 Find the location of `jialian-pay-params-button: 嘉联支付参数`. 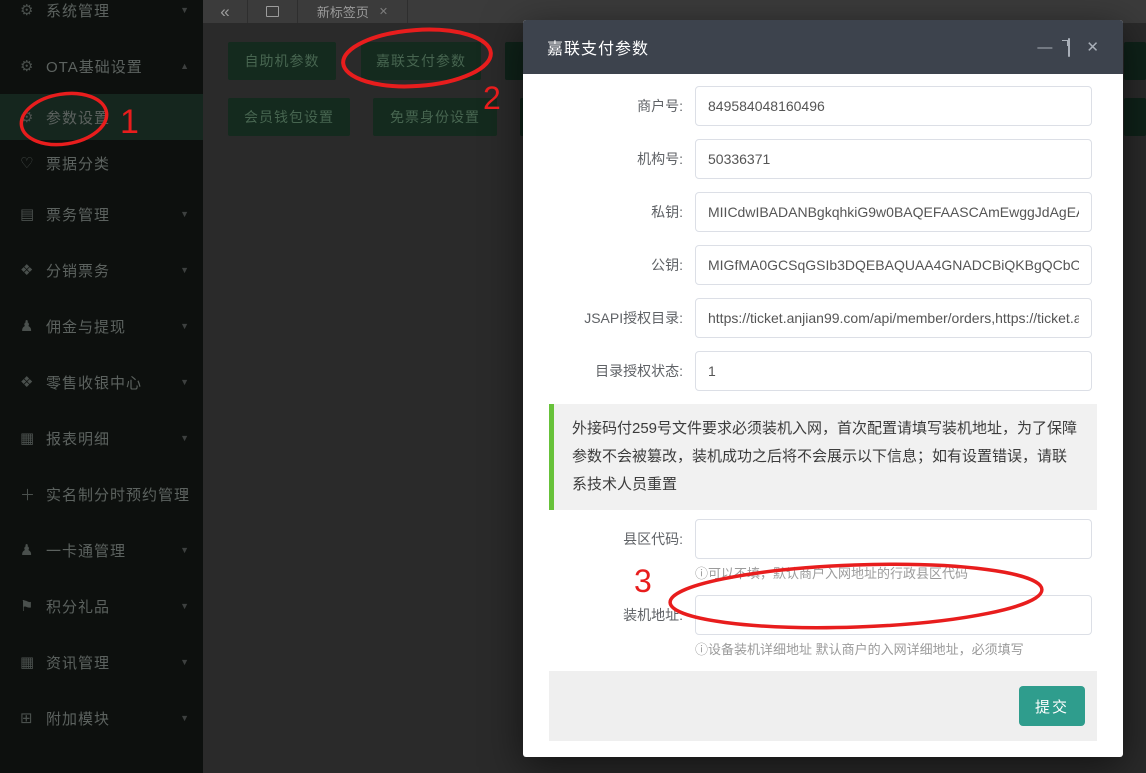

jialian-pay-params-button: 嘉联支付参数 is located at coordinates (421, 61).